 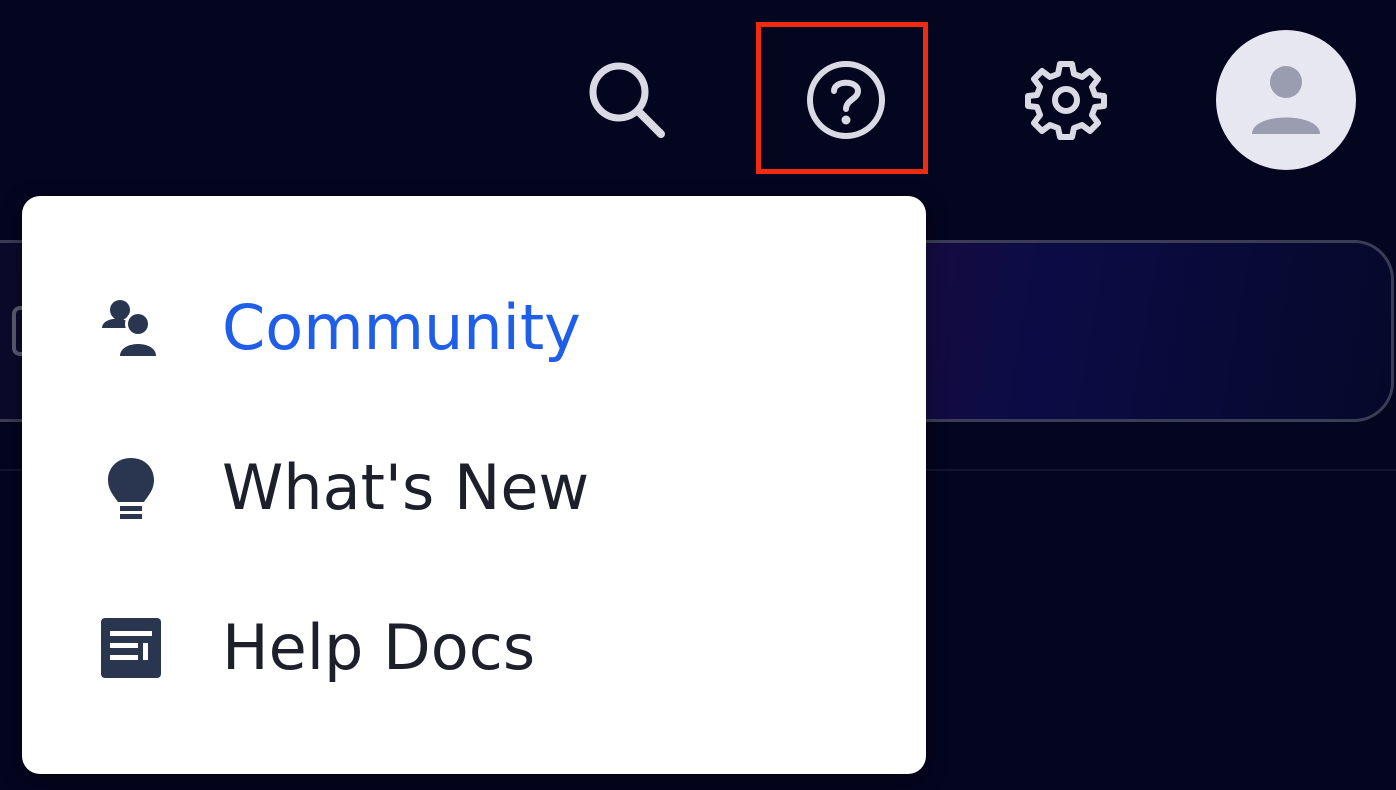 I want to click on user-avatar-button, so click(x=1286, y=100).